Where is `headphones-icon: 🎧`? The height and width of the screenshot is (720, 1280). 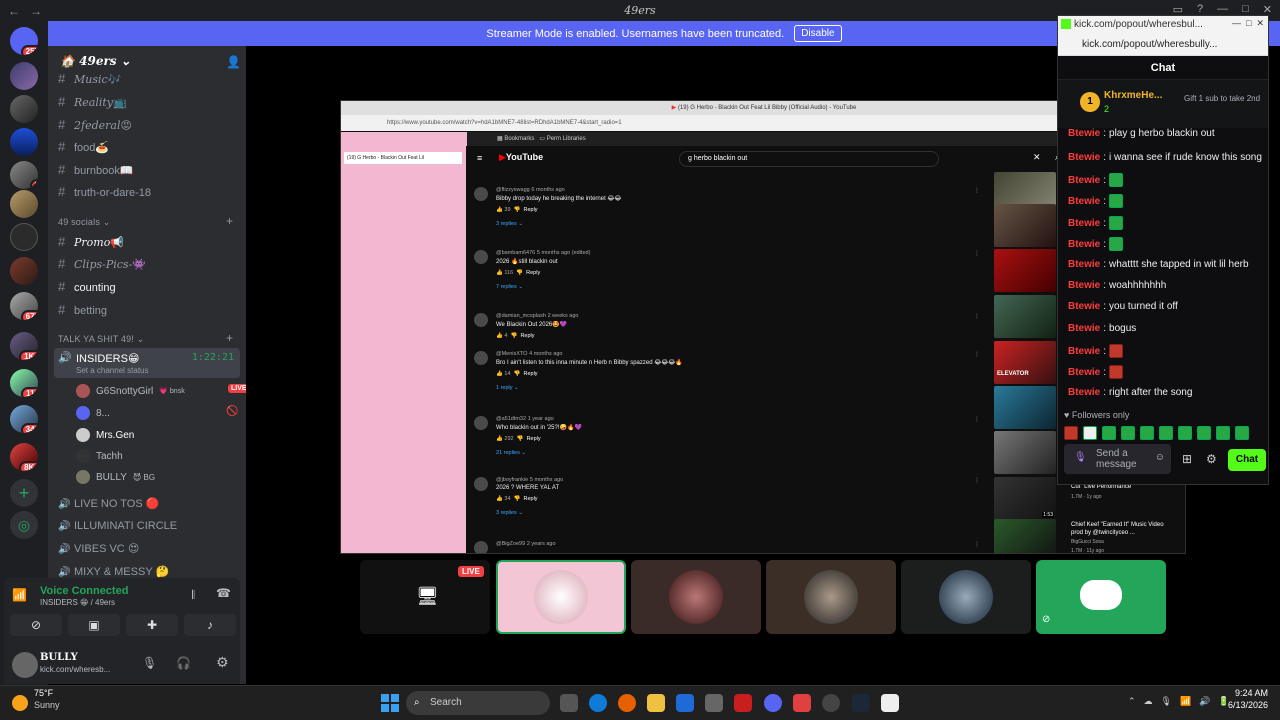 headphones-icon: 🎧 is located at coordinates (183, 663).